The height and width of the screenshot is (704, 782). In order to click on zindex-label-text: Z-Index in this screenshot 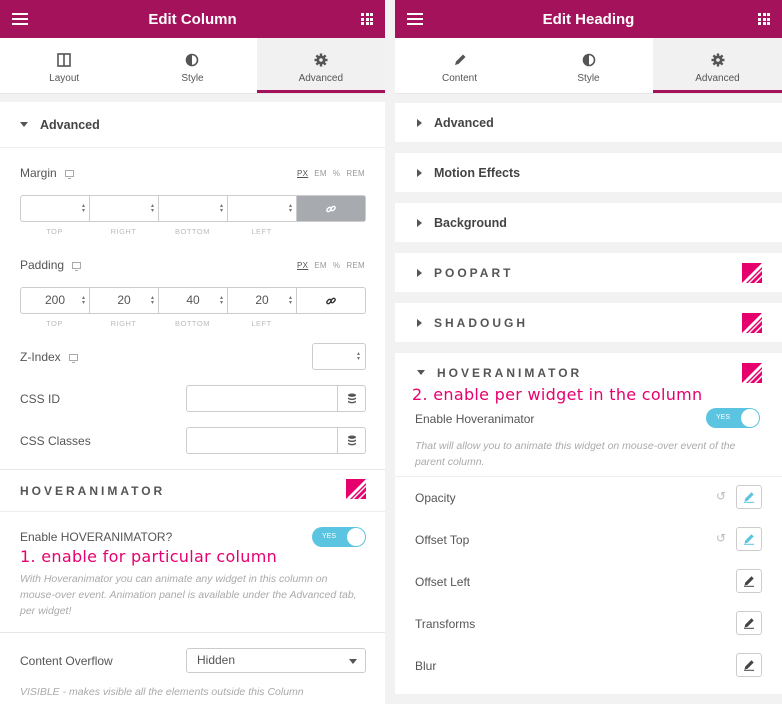, I will do `click(40, 357)`.